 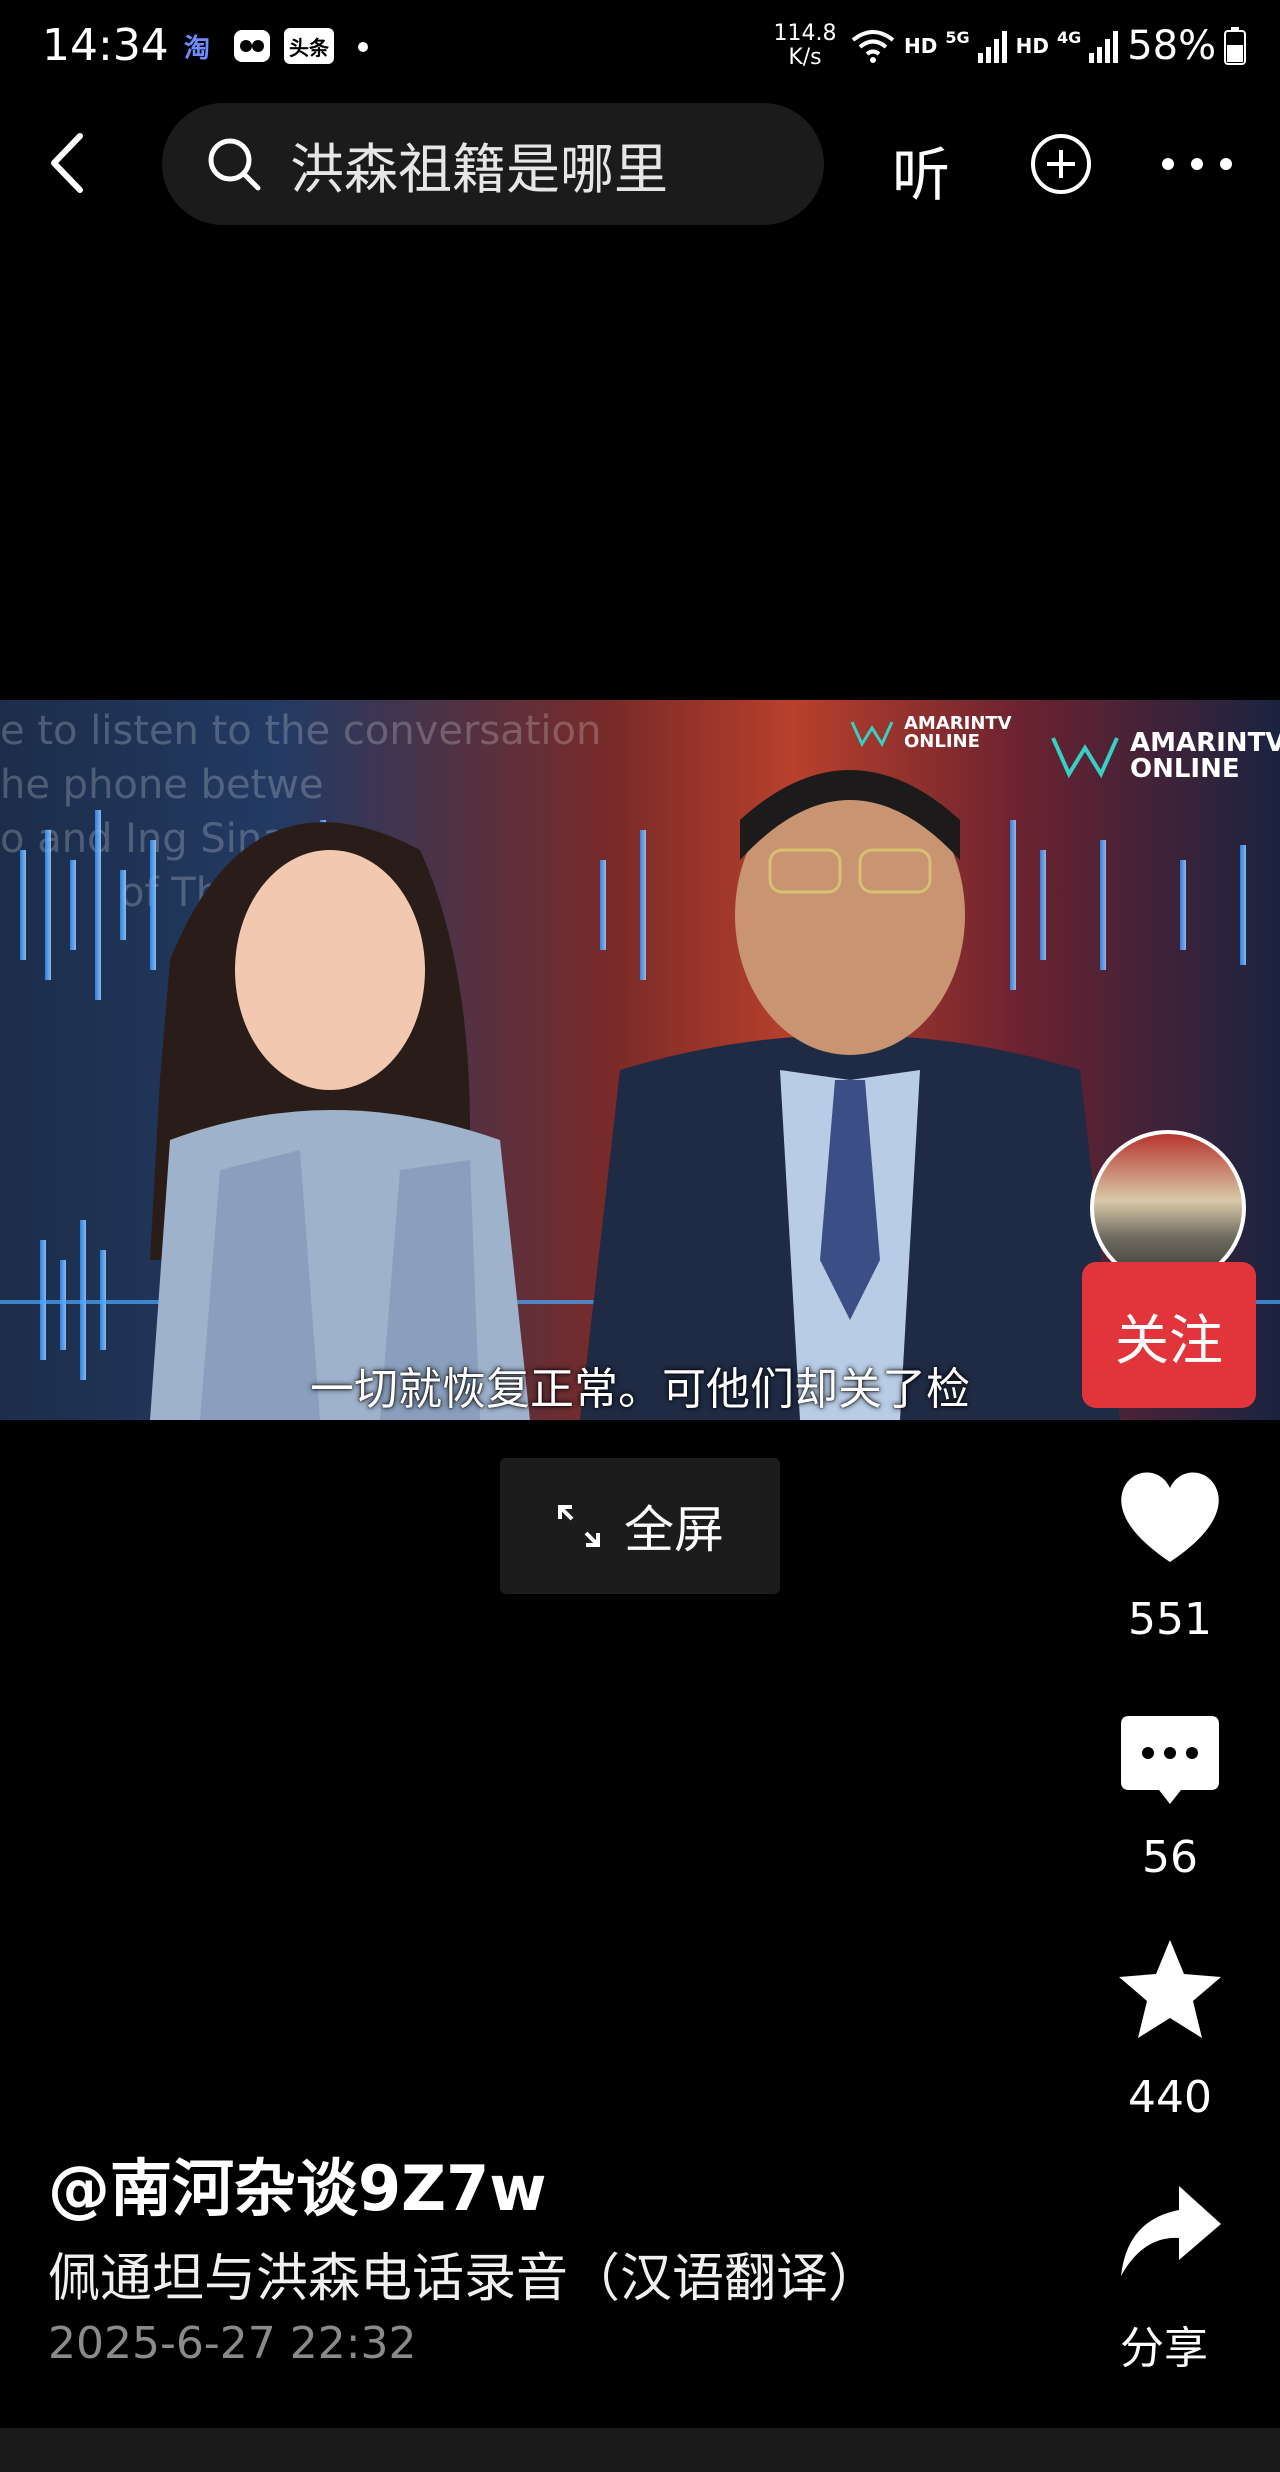 I want to click on network-4g-label: 4G, so click(x=1069, y=37).